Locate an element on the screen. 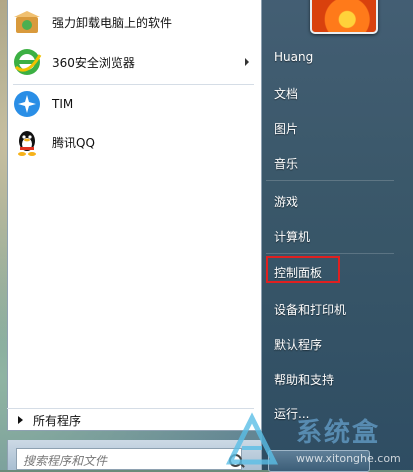  all-programs-label: 所有程序 is located at coordinates (57, 420).